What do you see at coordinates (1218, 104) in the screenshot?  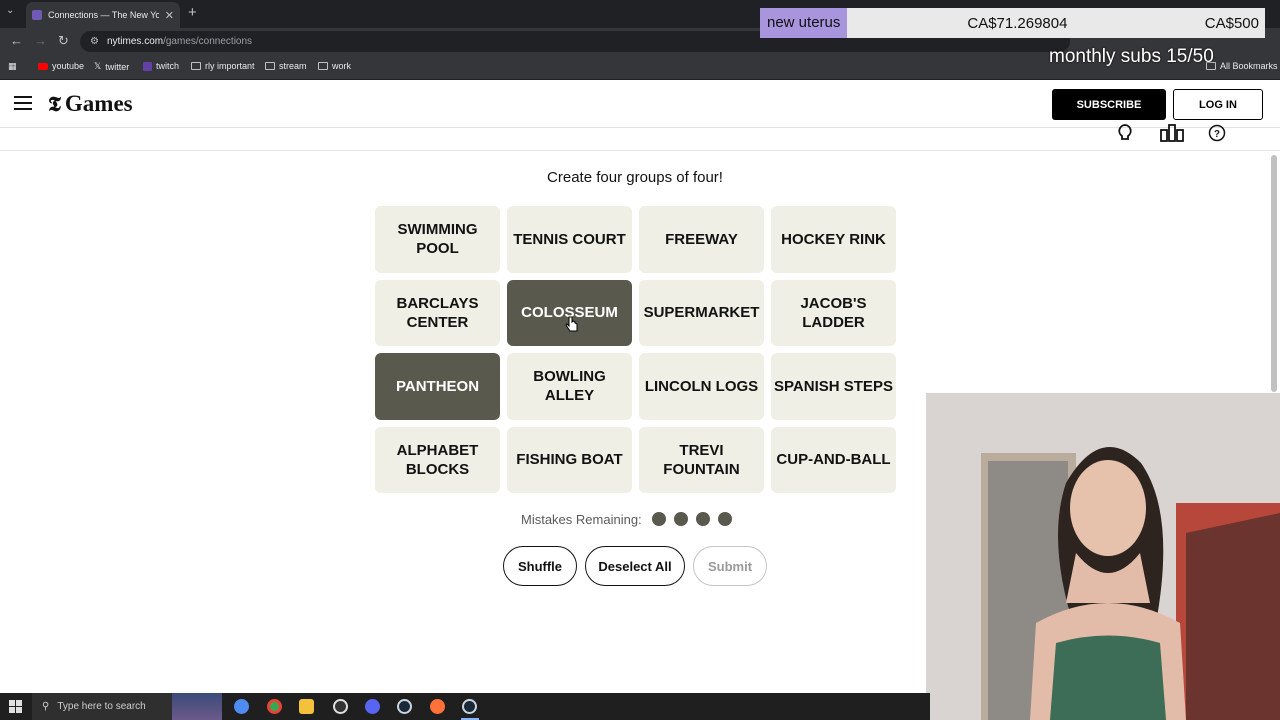 I see `login-button: LOG IN` at bounding box center [1218, 104].